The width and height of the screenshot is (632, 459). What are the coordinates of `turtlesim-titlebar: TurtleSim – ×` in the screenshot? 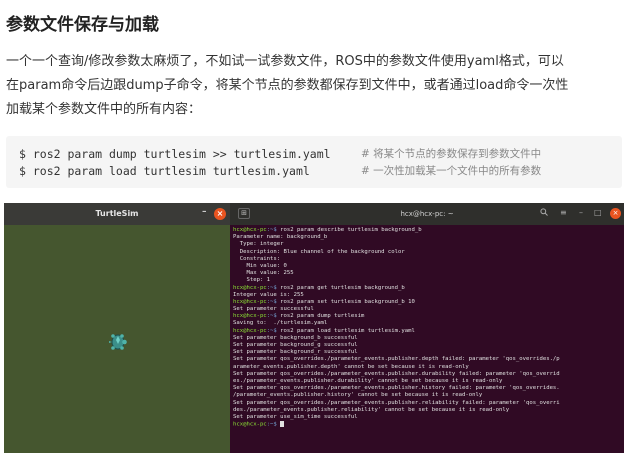 It's located at (117, 214).